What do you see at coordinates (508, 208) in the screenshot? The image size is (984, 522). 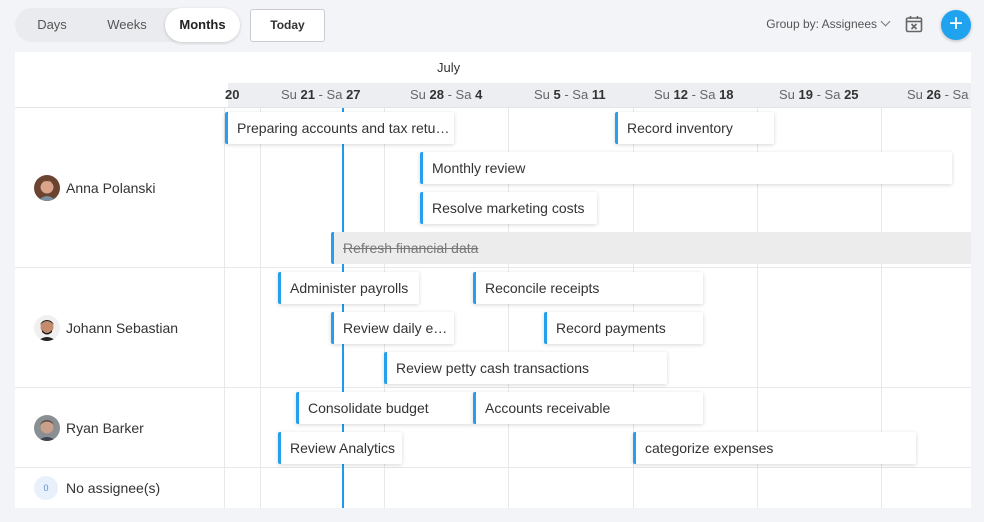 I see `task-bar: Resolve marketing costs` at bounding box center [508, 208].